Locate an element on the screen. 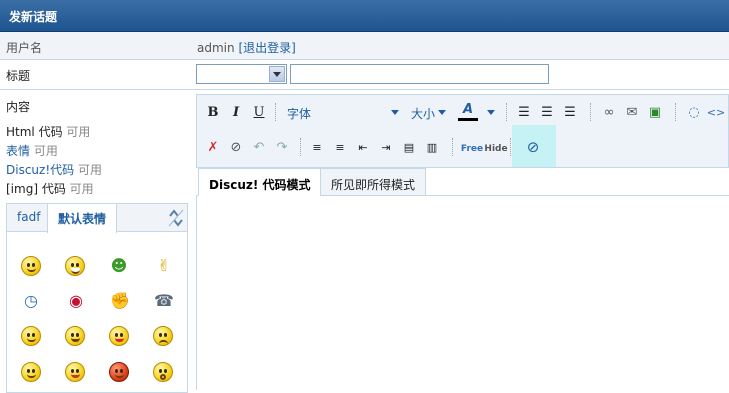  smilies-panel: fadf 默认表情 ☻ ✌ ◷ ◉ ✊ ☎ is located at coordinates (97, 298).